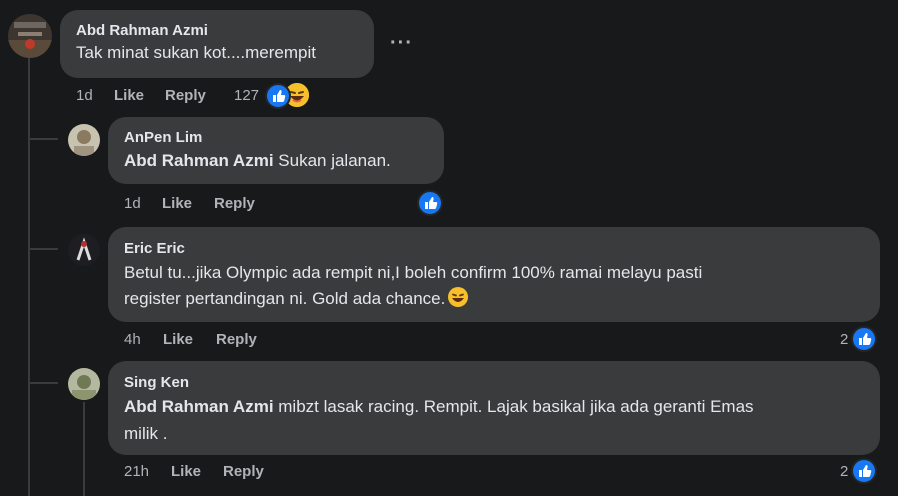  I want to click on reply-time: 1d, so click(132, 203).